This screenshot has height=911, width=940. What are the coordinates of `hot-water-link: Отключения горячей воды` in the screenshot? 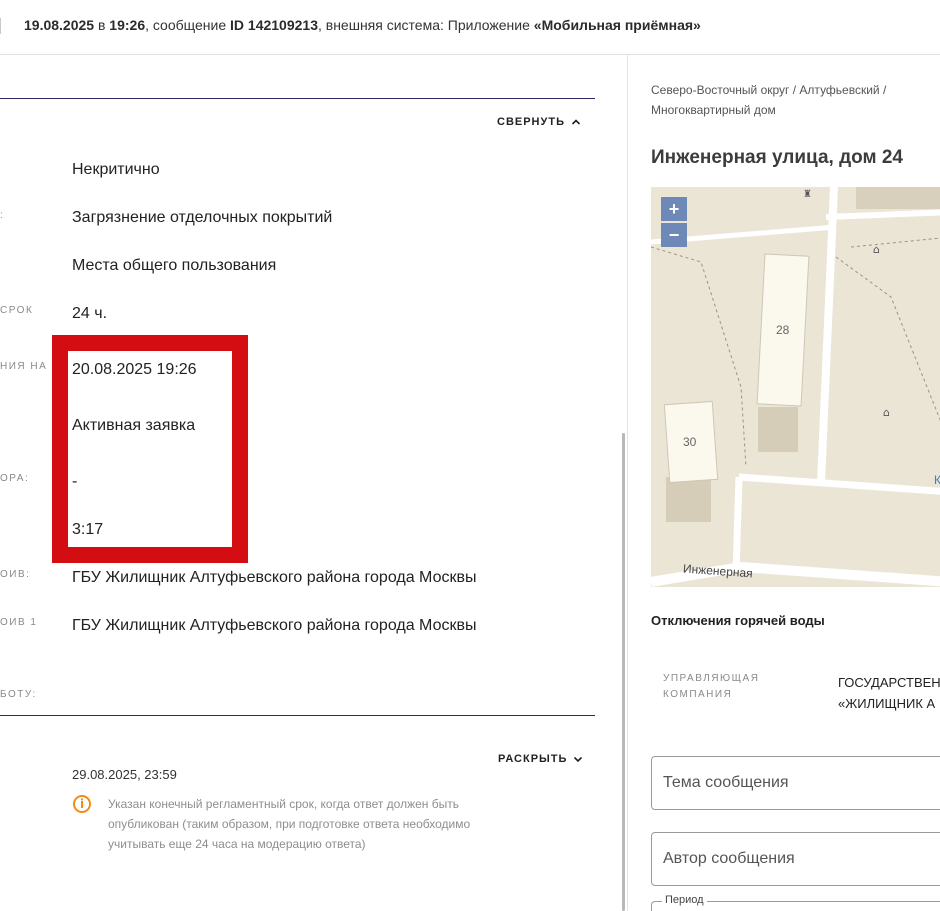 It's located at (738, 620).